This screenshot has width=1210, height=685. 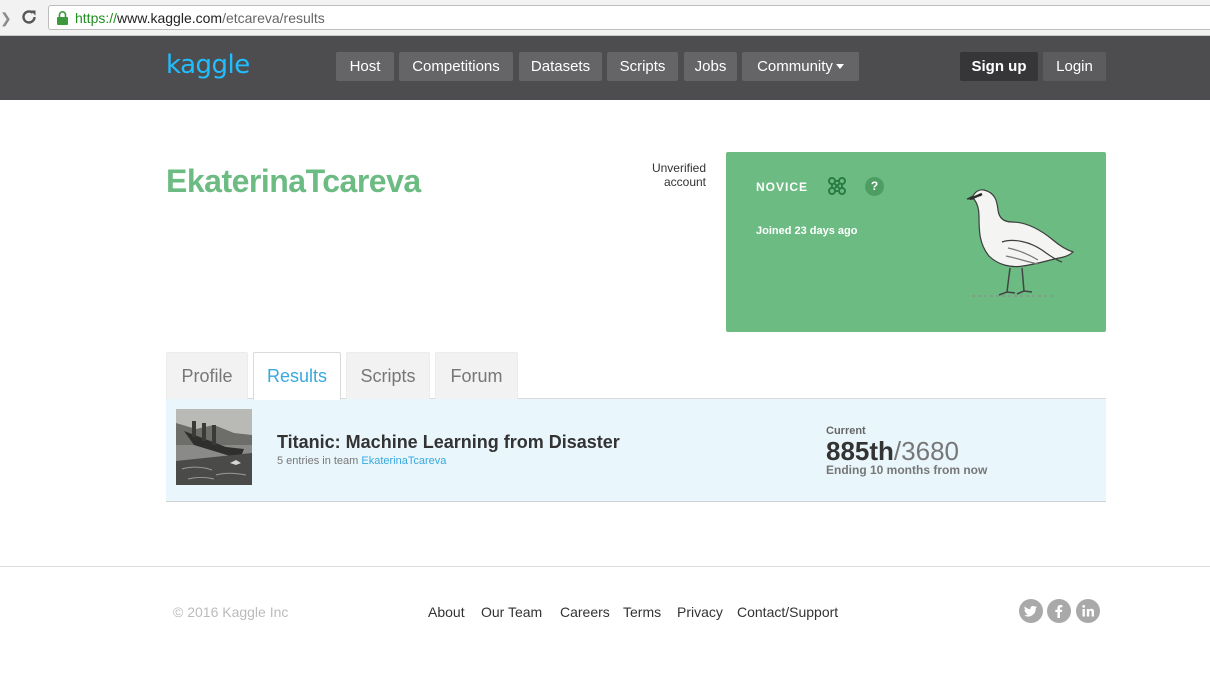 I want to click on footer-link-our-team: Our Team, so click(x=511, y=612).